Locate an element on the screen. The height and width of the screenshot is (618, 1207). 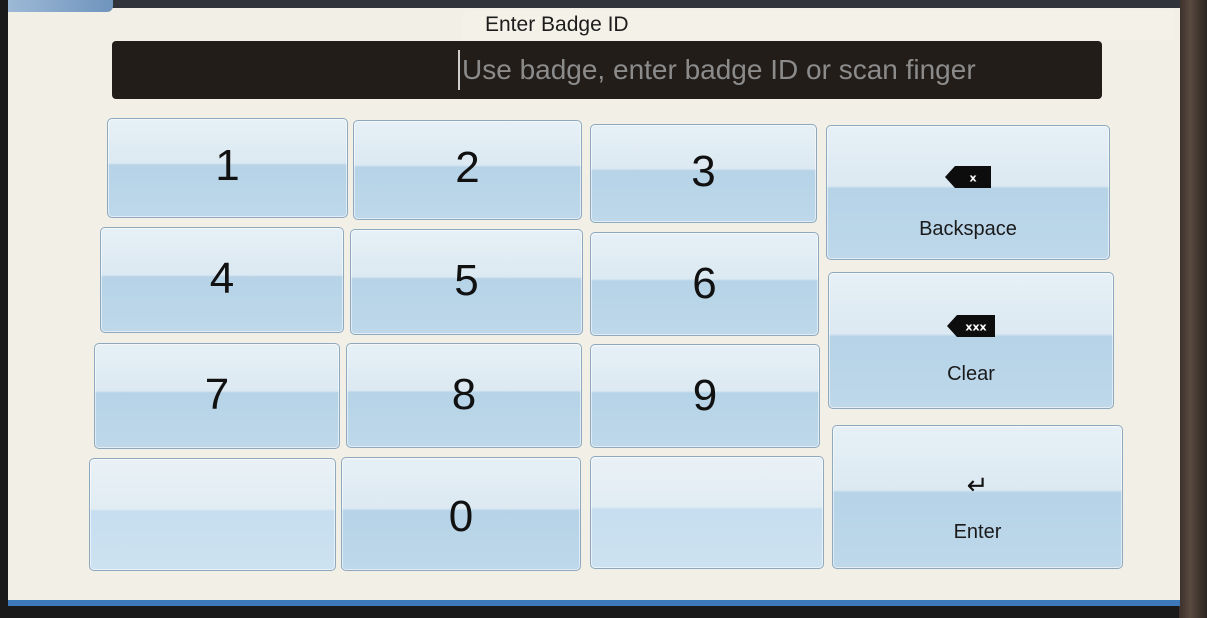
key-2-label: 2 is located at coordinates (467, 167).